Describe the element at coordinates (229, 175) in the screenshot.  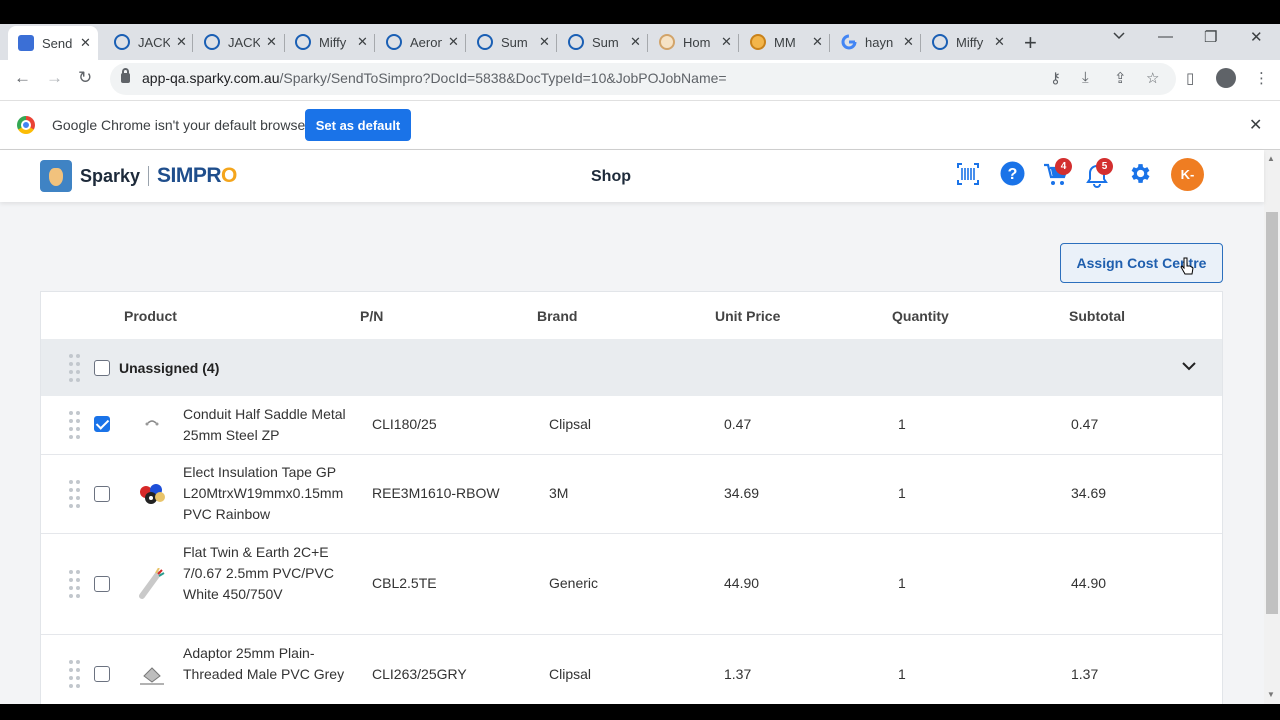
I see `brand-simpro-o: O` at that location.